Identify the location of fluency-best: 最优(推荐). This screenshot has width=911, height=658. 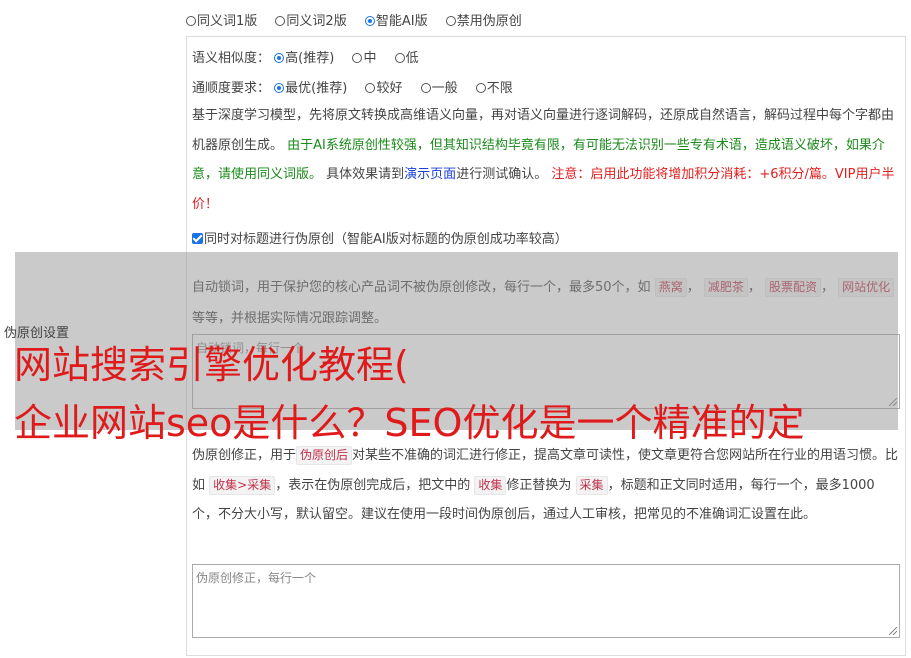
(310, 86).